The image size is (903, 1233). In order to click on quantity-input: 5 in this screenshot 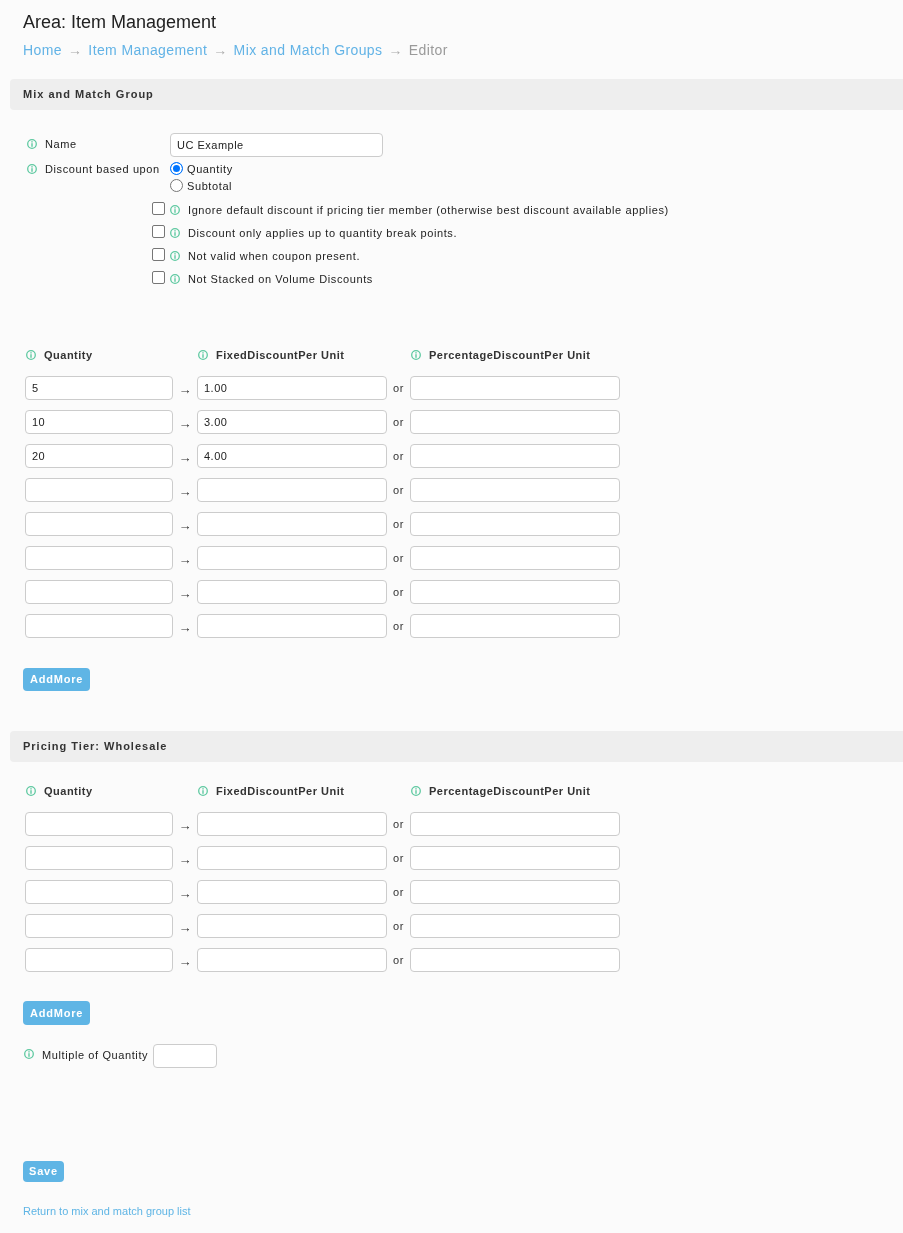, I will do `click(99, 388)`.